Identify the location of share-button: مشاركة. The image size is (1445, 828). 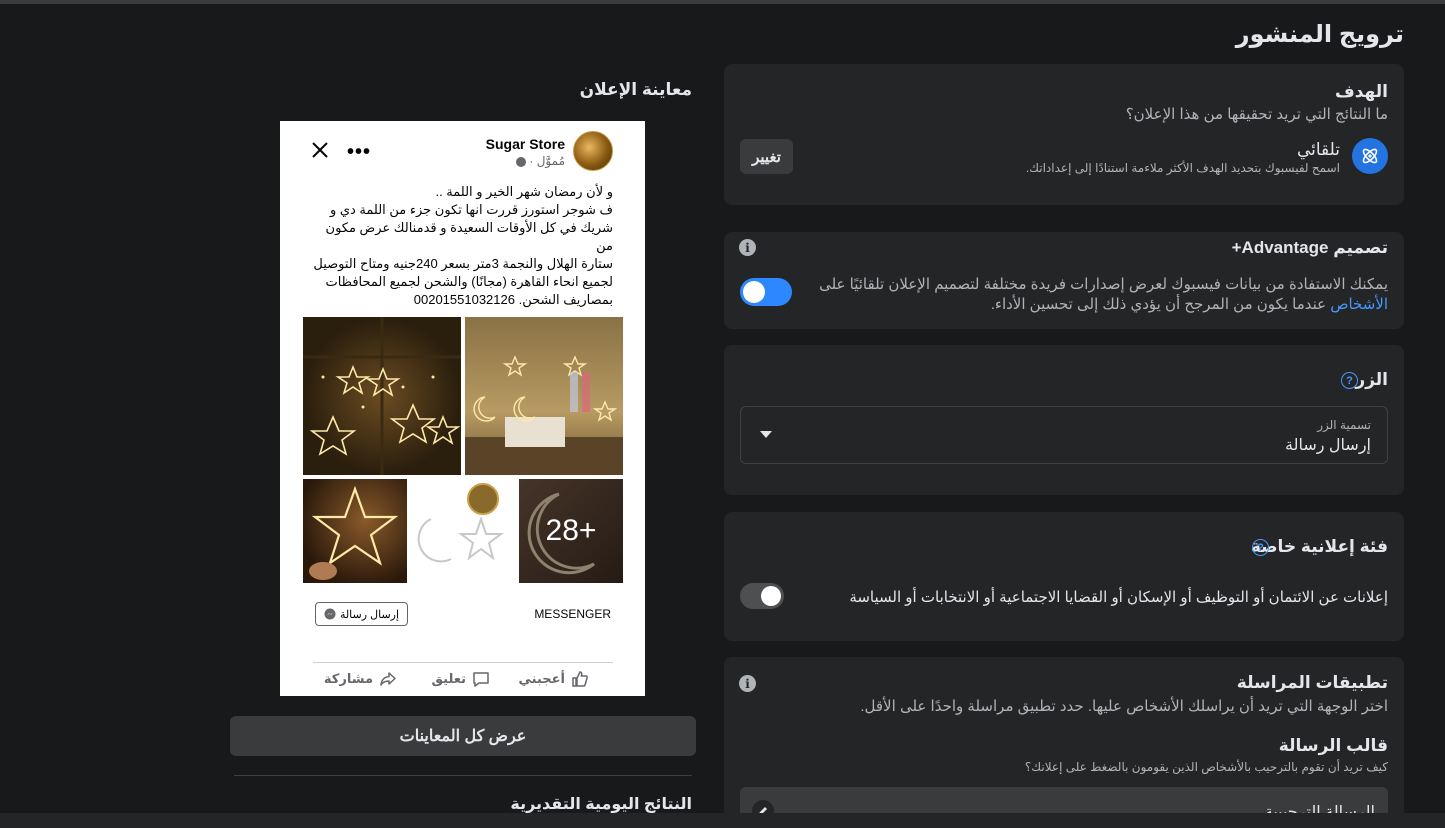
(360, 679).